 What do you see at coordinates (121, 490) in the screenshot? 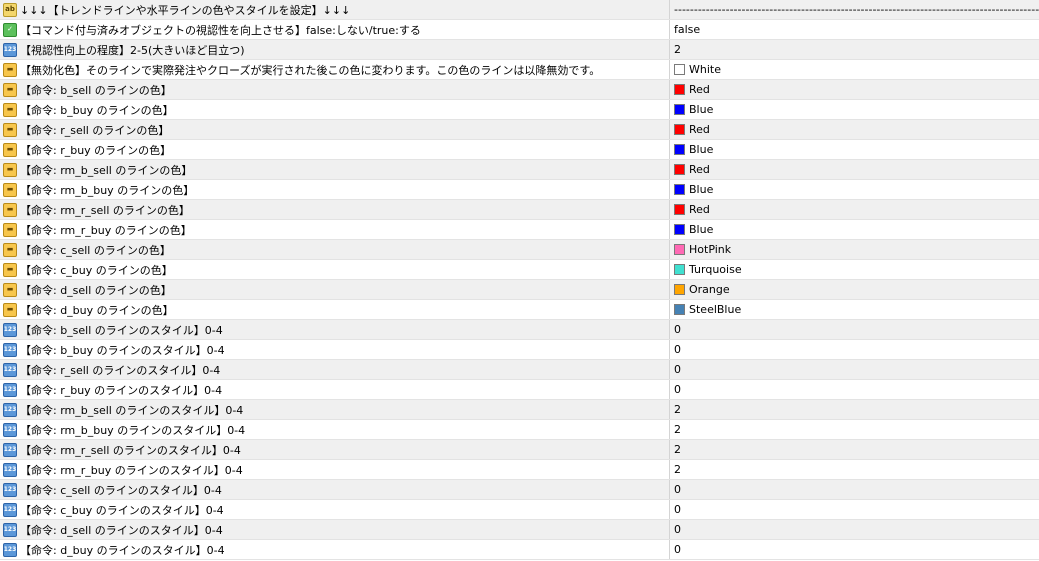
I see `parameter-name: 【命令: c_sell のラインのスタイル】0-4` at bounding box center [121, 490].